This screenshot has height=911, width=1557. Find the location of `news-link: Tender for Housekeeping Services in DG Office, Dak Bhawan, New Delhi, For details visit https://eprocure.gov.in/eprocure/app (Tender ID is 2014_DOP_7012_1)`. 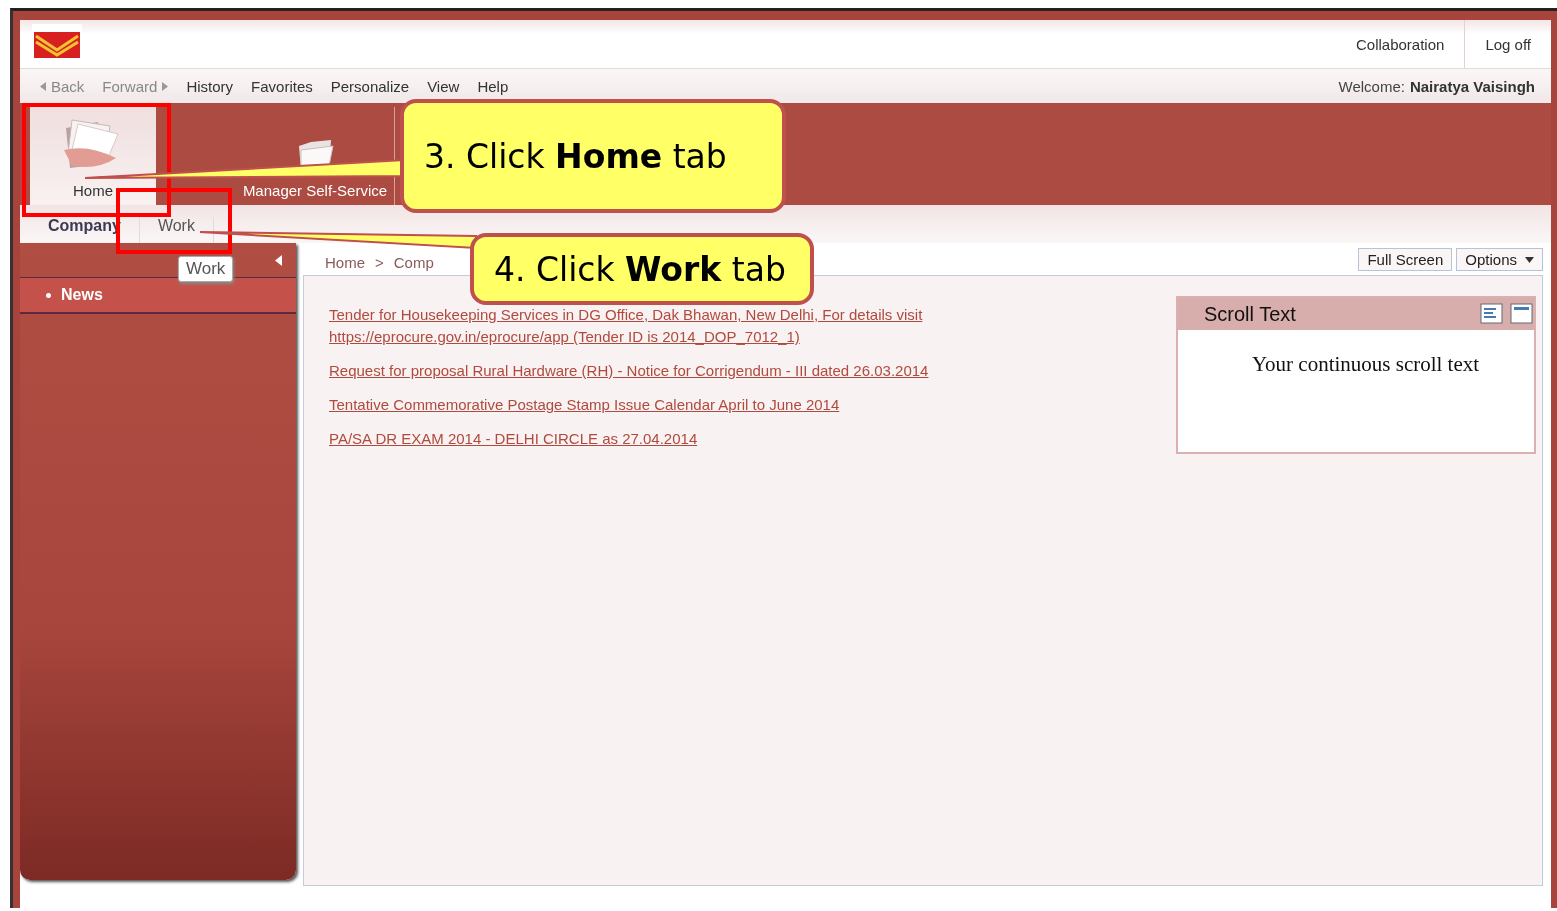

news-link: Tender for Housekeeping Services in DG Office, Dak Bhawan, New Delhi, For details visit https://eprocure.gov.in/eprocure/app (Tender ID is 2014_DOP_7012_1) is located at coordinates (659, 326).